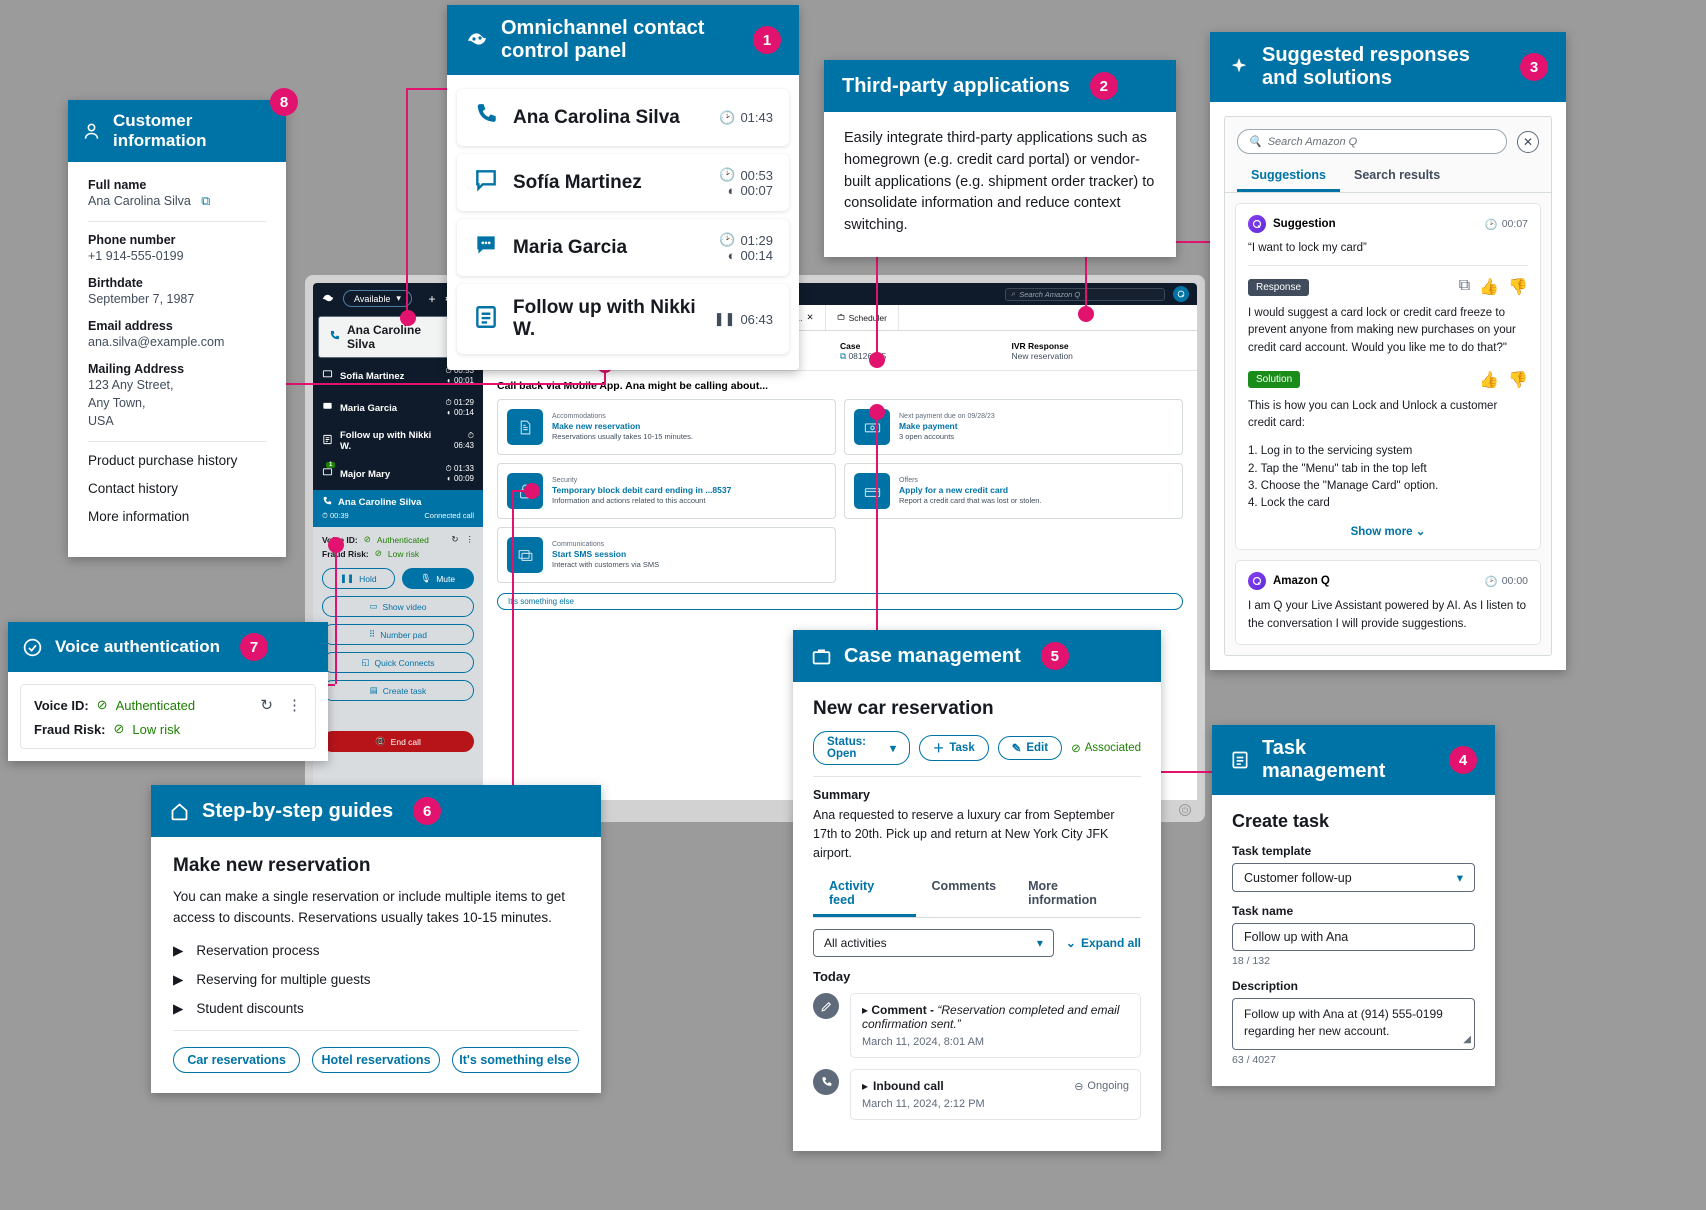 The image size is (1706, 1210). Describe the element at coordinates (1463, 760) in the screenshot. I see `callout-badge: 4` at that location.